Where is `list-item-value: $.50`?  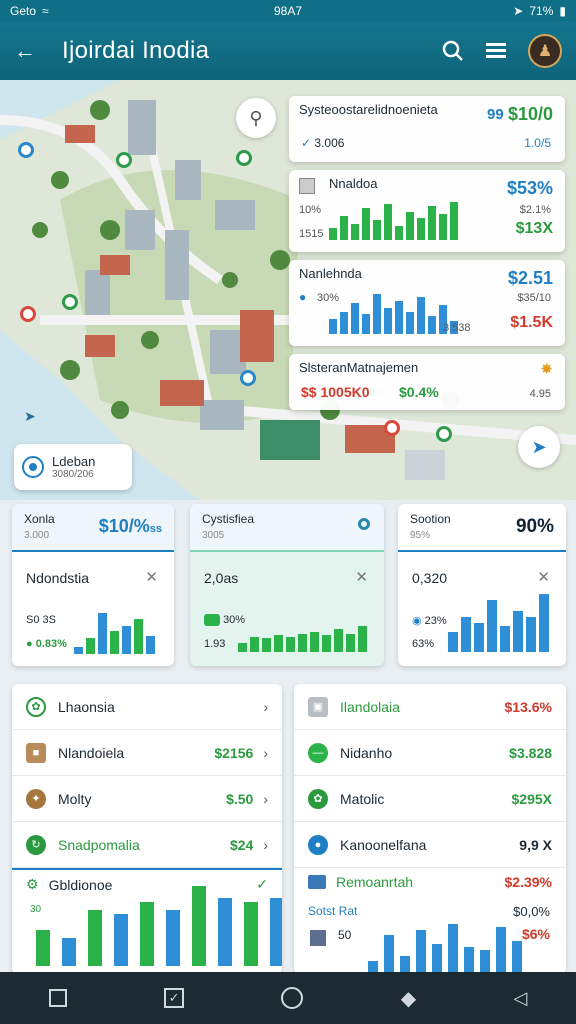
list-item-value: $.50 is located at coordinates (240, 798).